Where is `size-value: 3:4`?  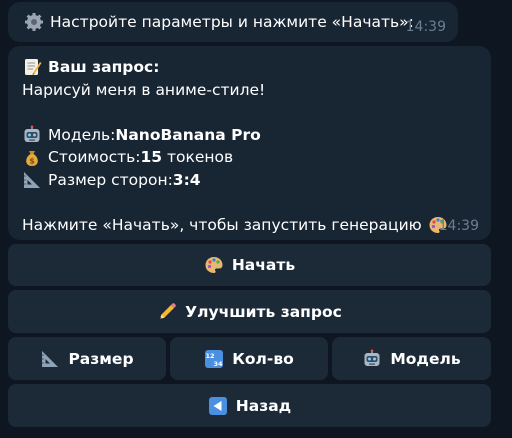 size-value: 3:4 is located at coordinates (186, 179).